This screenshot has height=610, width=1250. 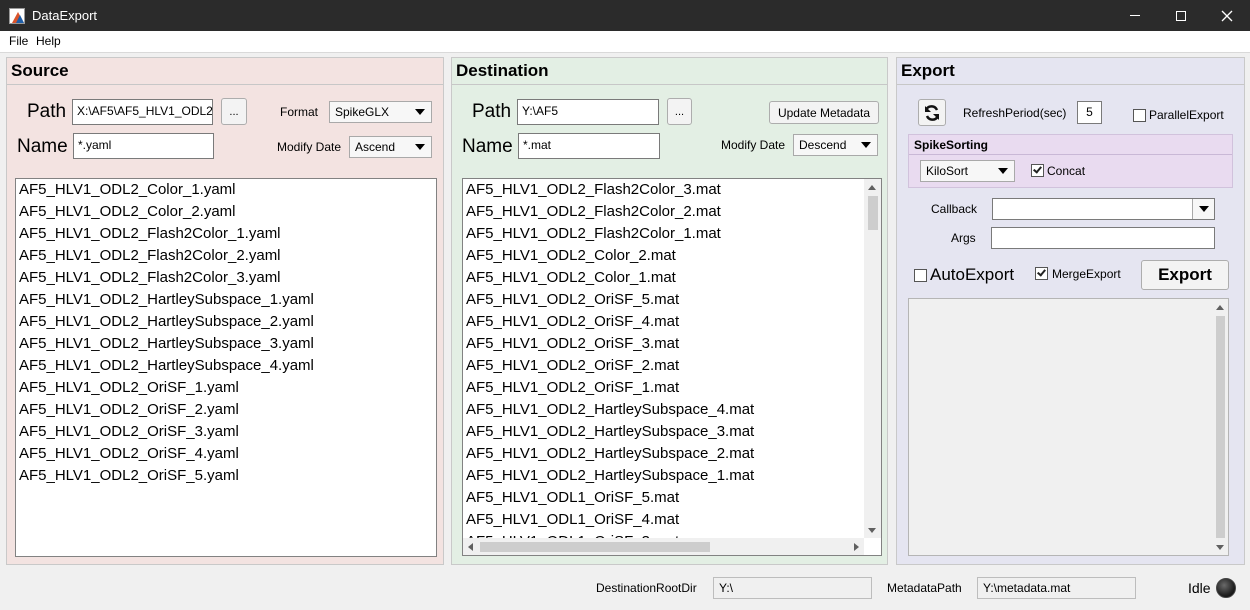 I want to click on list-item: AF5_HLV1_ODL2_HartleySubspace_4.yaml, so click(x=226, y=366).